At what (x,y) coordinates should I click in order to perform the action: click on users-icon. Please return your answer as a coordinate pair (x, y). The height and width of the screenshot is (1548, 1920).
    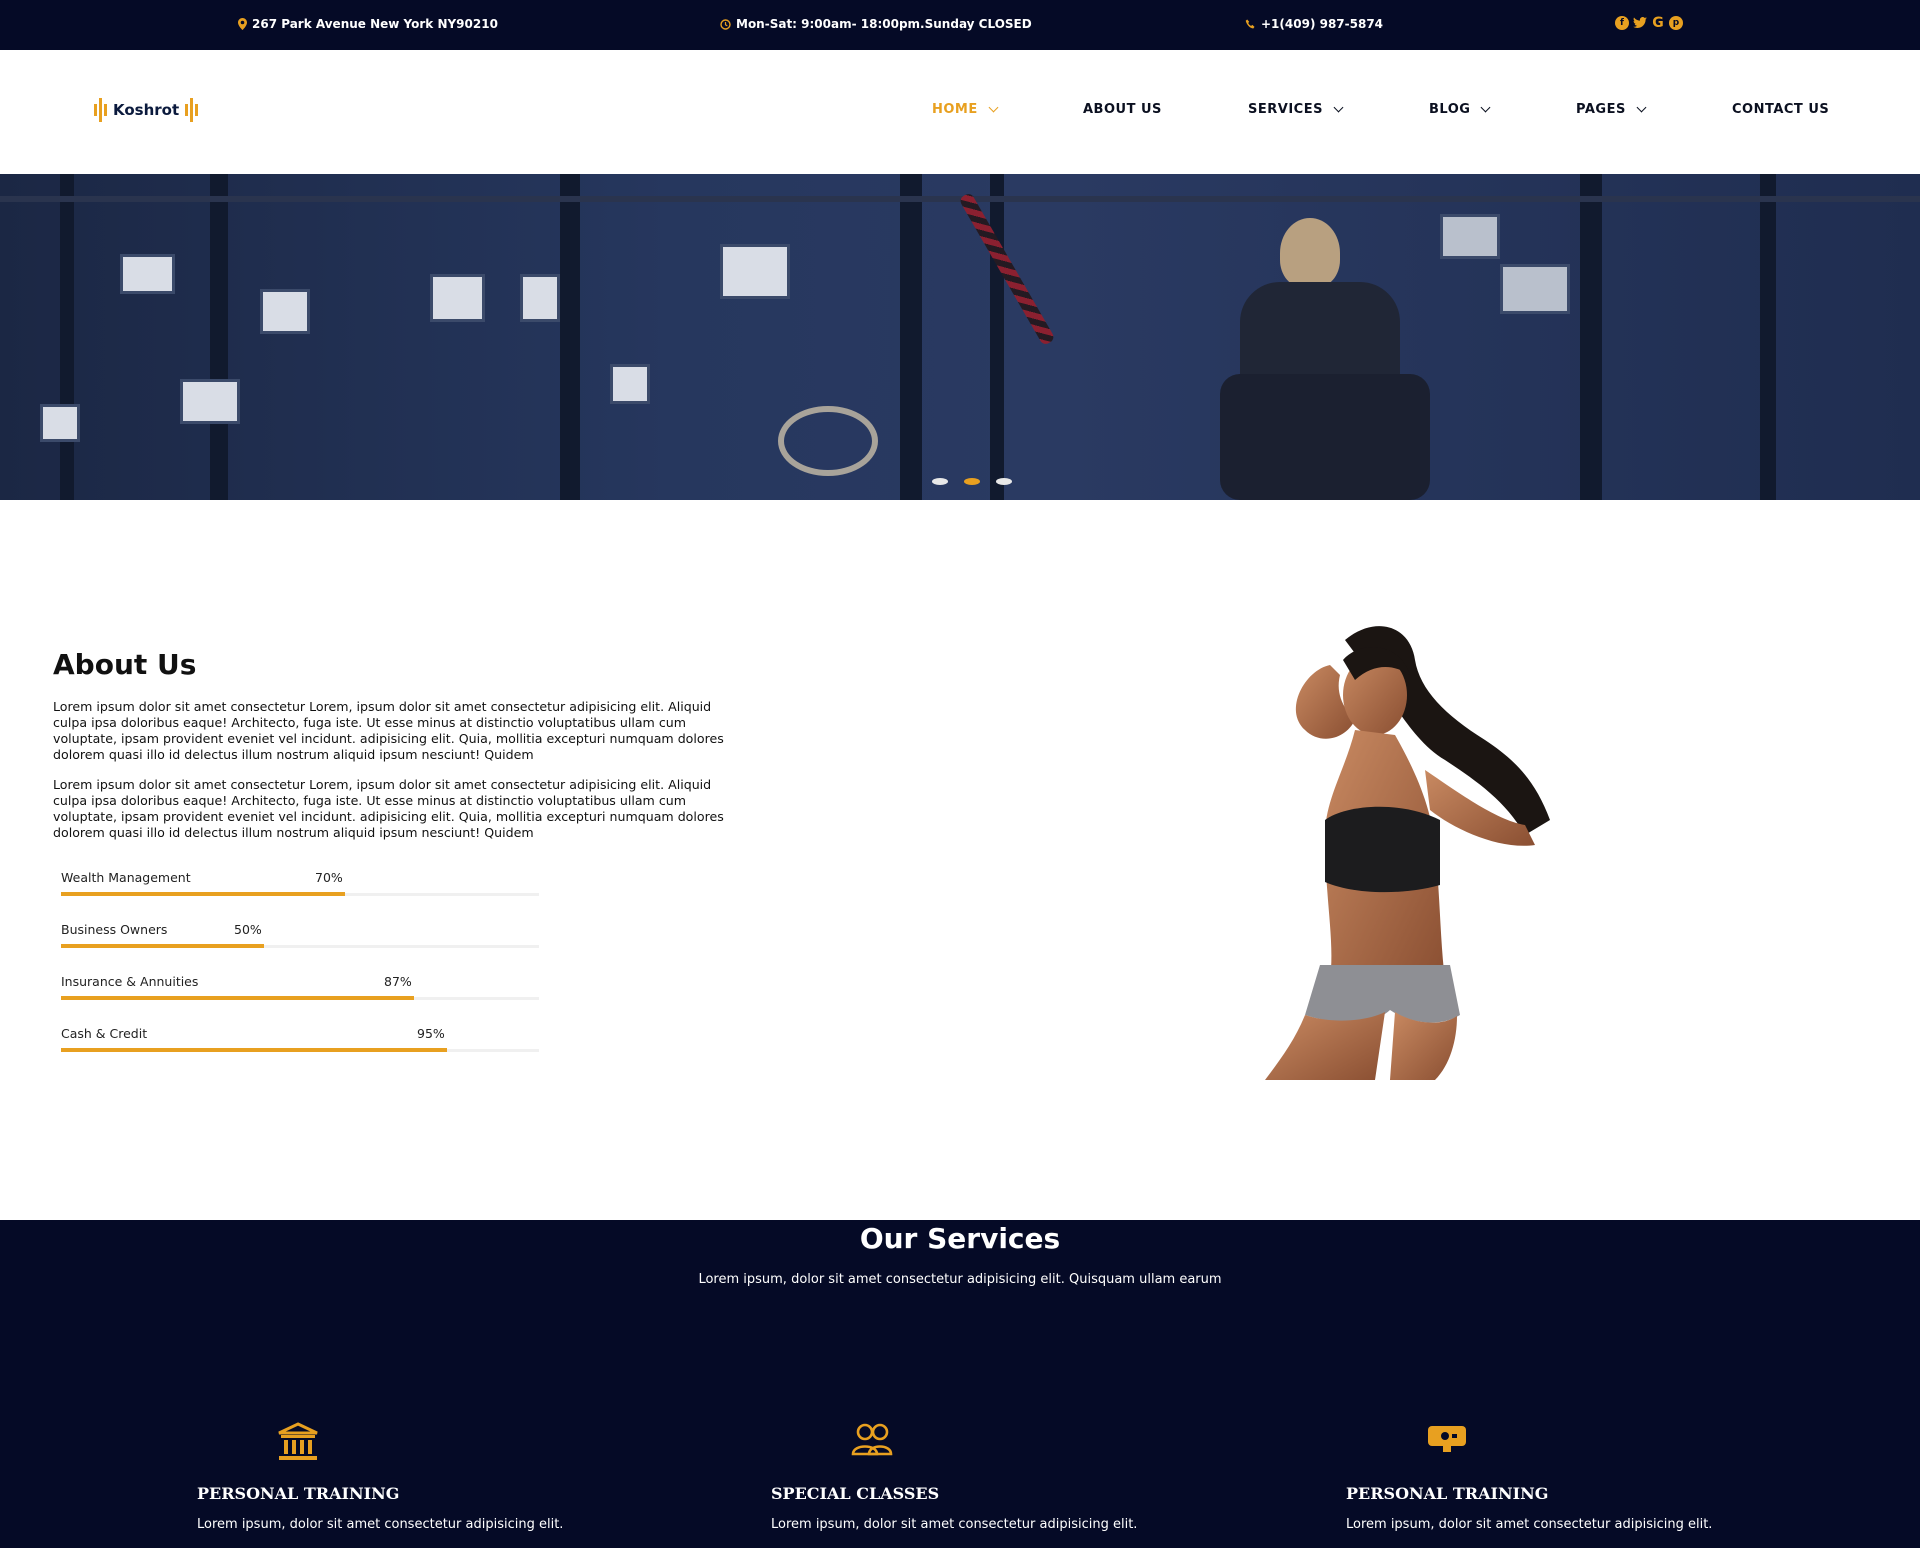
    Looking at the image, I should click on (872, 1439).